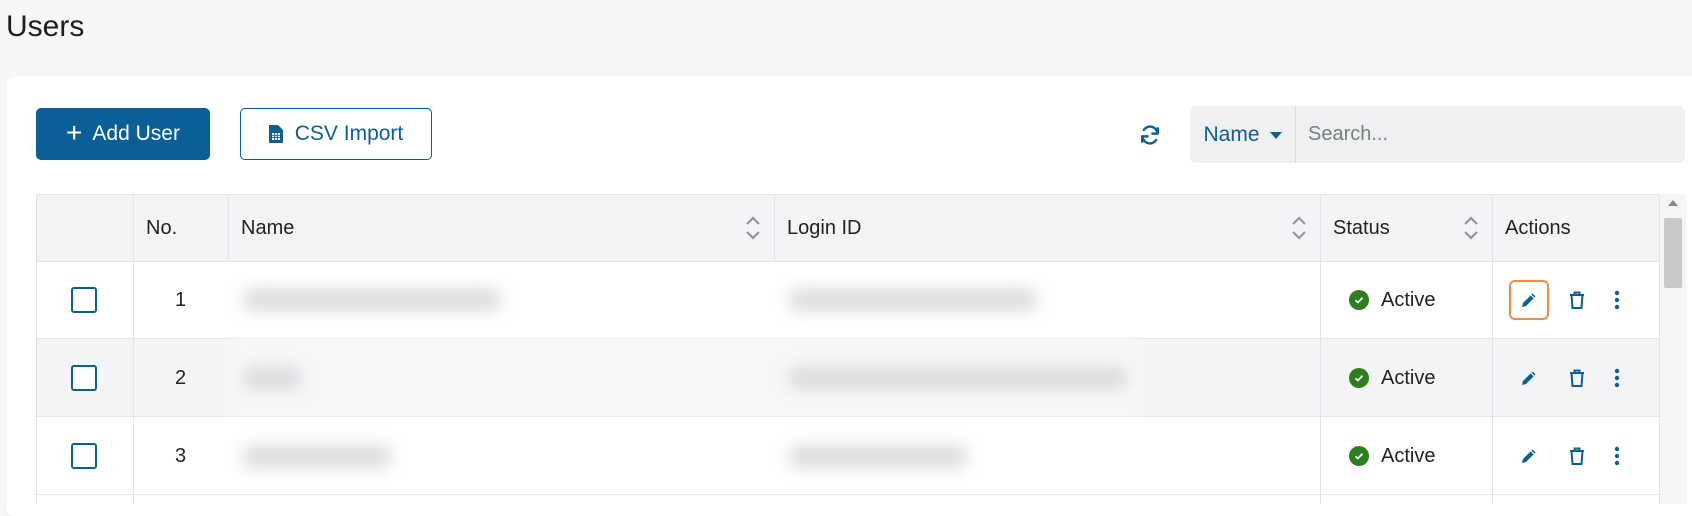 The image size is (1692, 516). What do you see at coordinates (1361, 227) in the screenshot?
I see `column-label-status: Status` at bounding box center [1361, 227].